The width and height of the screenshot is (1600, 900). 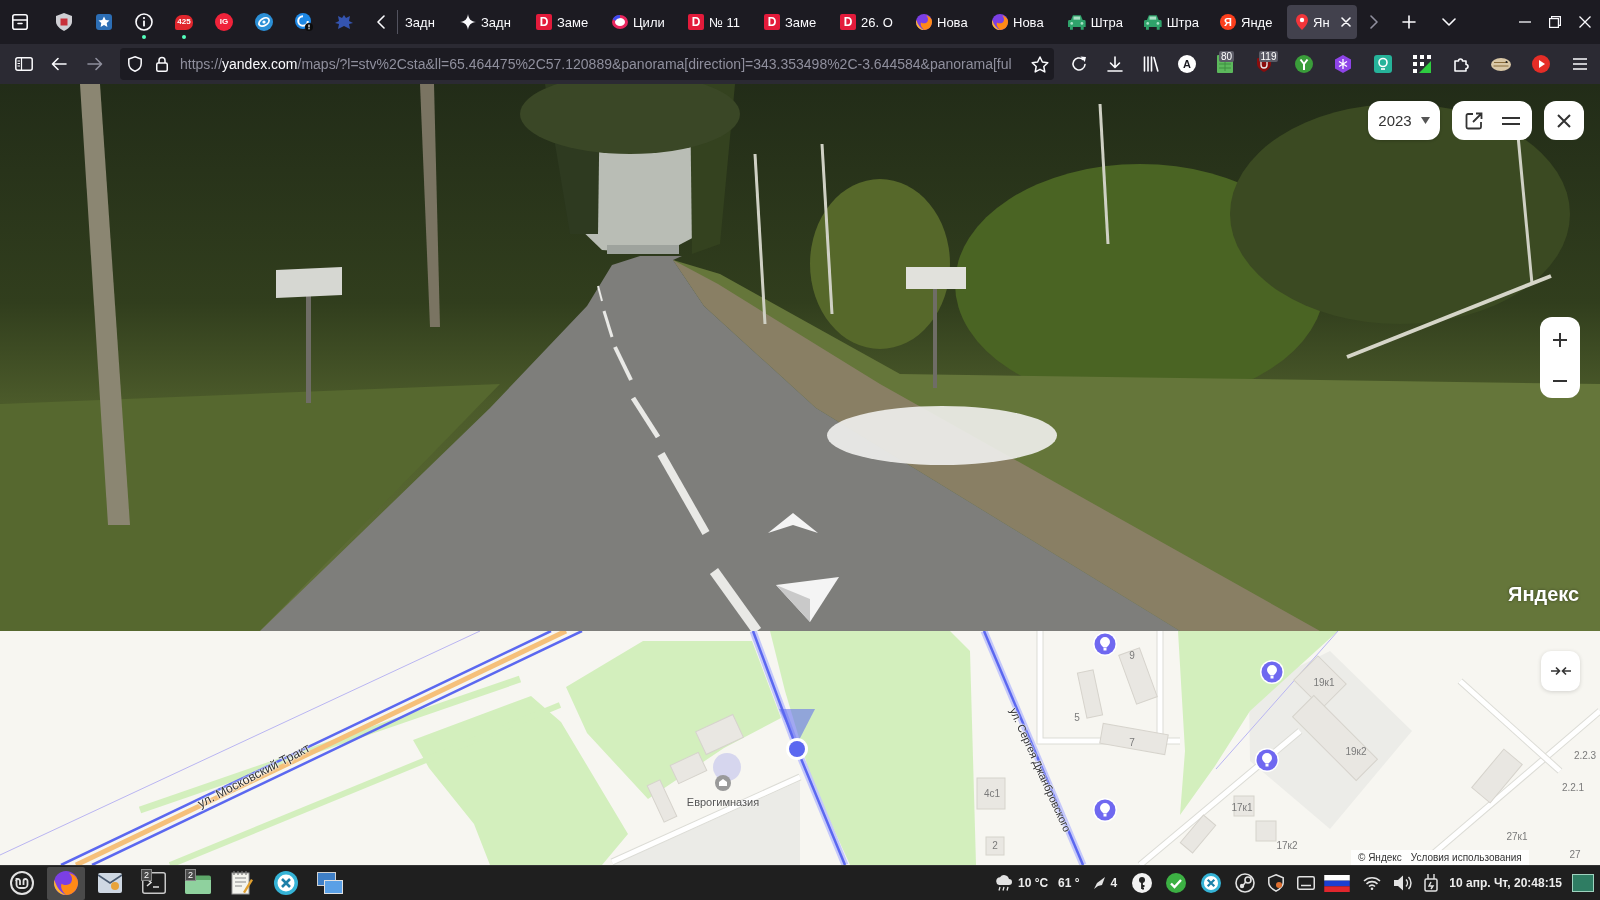 What do you see at coordinates (1069, 883) in the screenshot?
I see `humidity-text: 61 °` at bounding box center [1069, 883].